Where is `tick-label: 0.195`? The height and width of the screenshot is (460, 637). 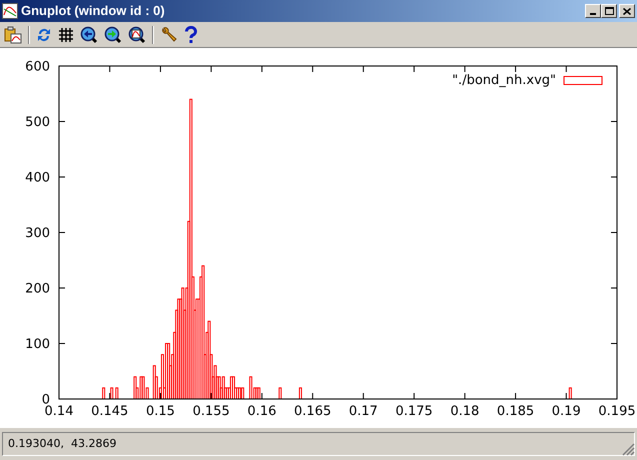 tick-label: 0.195 is located at coordinates (617, 411).